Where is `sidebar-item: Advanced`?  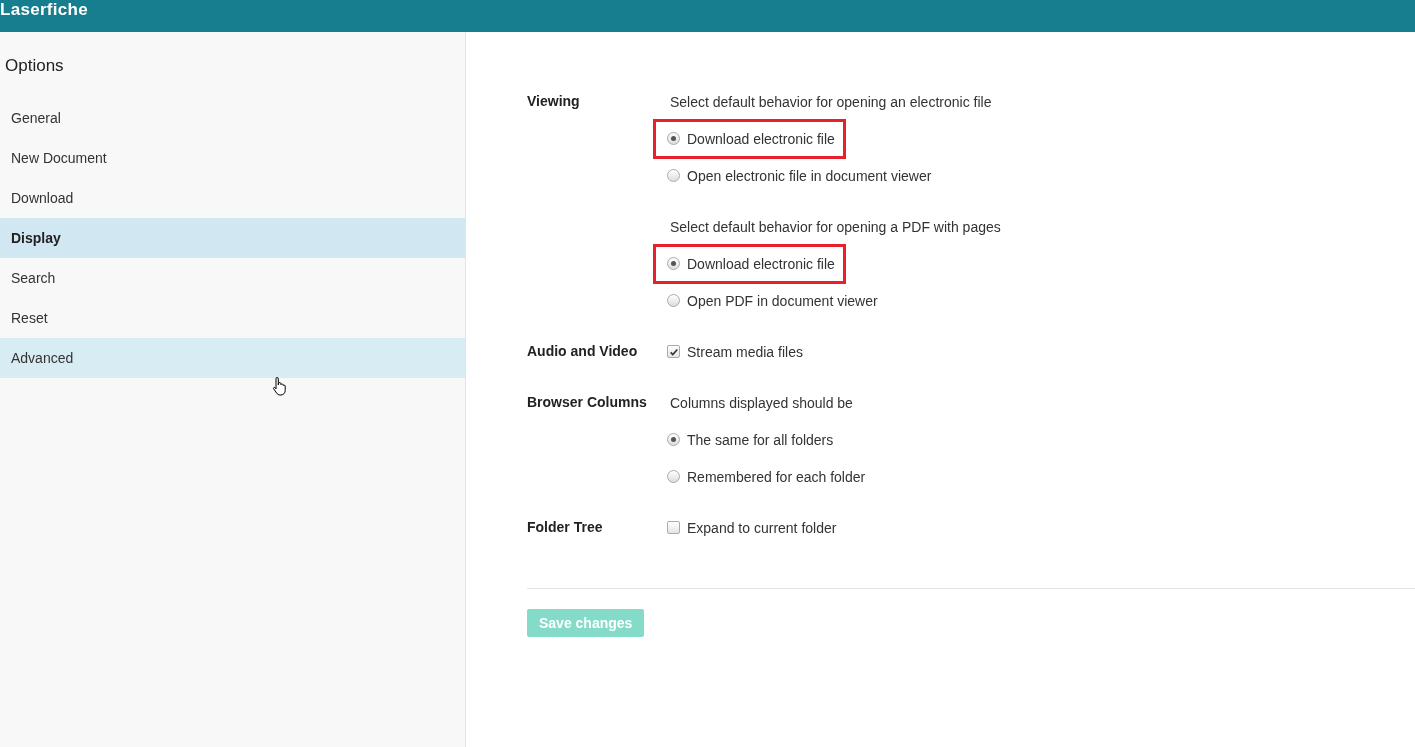
sidebar-item: Advanced is located at coordinates (232, 358).